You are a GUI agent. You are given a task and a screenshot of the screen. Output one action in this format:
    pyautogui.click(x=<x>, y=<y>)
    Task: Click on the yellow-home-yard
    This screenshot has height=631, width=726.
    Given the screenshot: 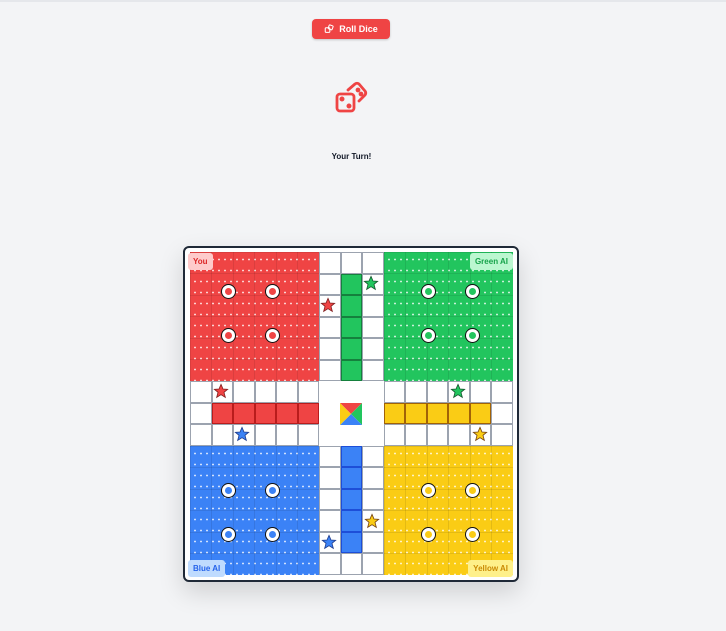 What is the action you would take?
    pyautogui.click(x=448, y=510)
    